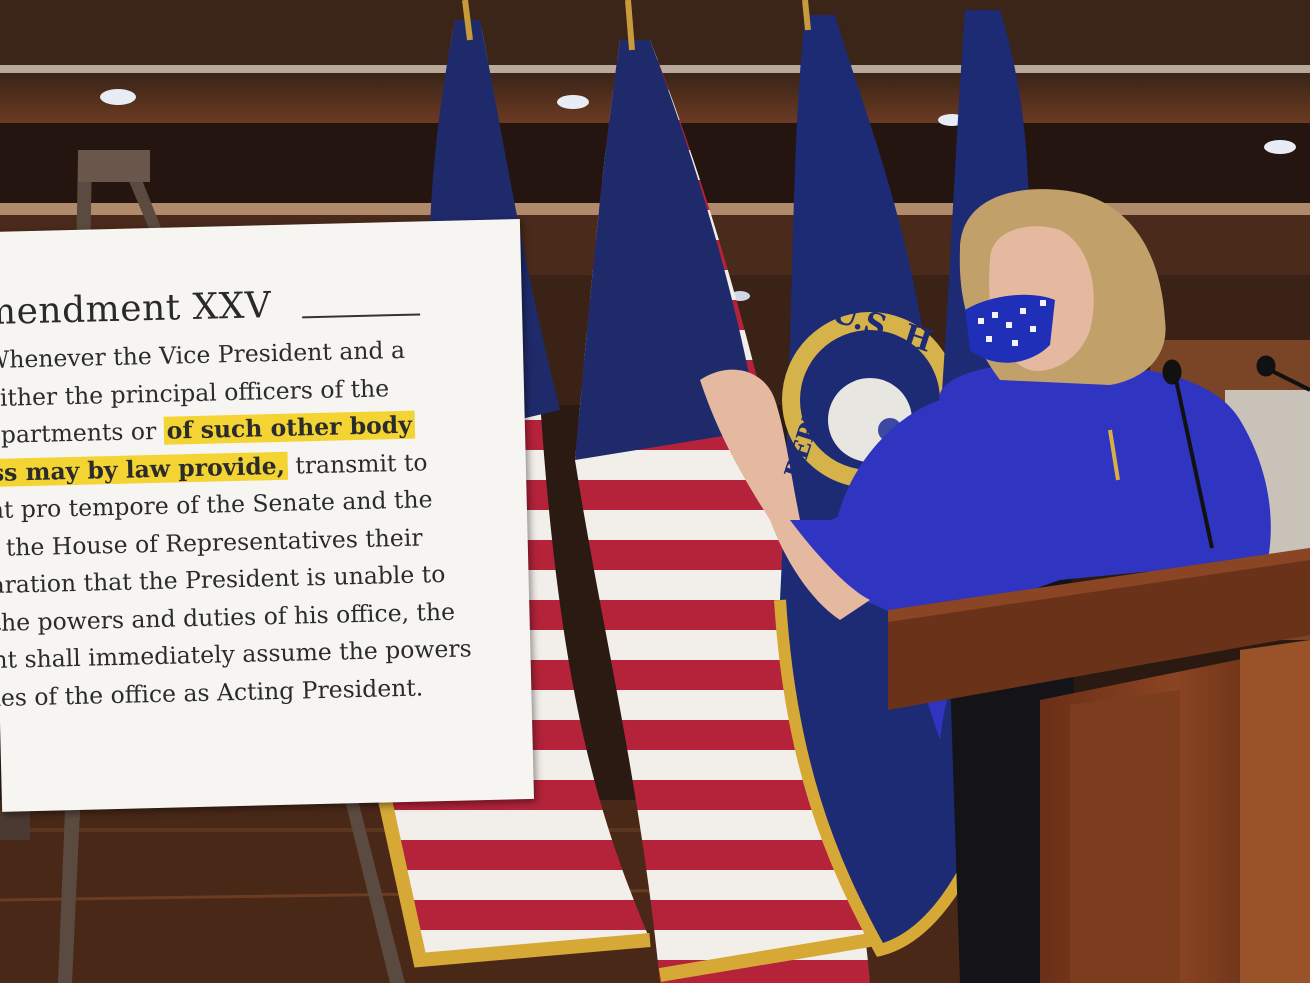 The width and height of the screenshot is (1310, 983). Describe the element at coordinates (144, 469) in the screenshot. I see `highlighted-phrase: ss may by law provide,` at that location.